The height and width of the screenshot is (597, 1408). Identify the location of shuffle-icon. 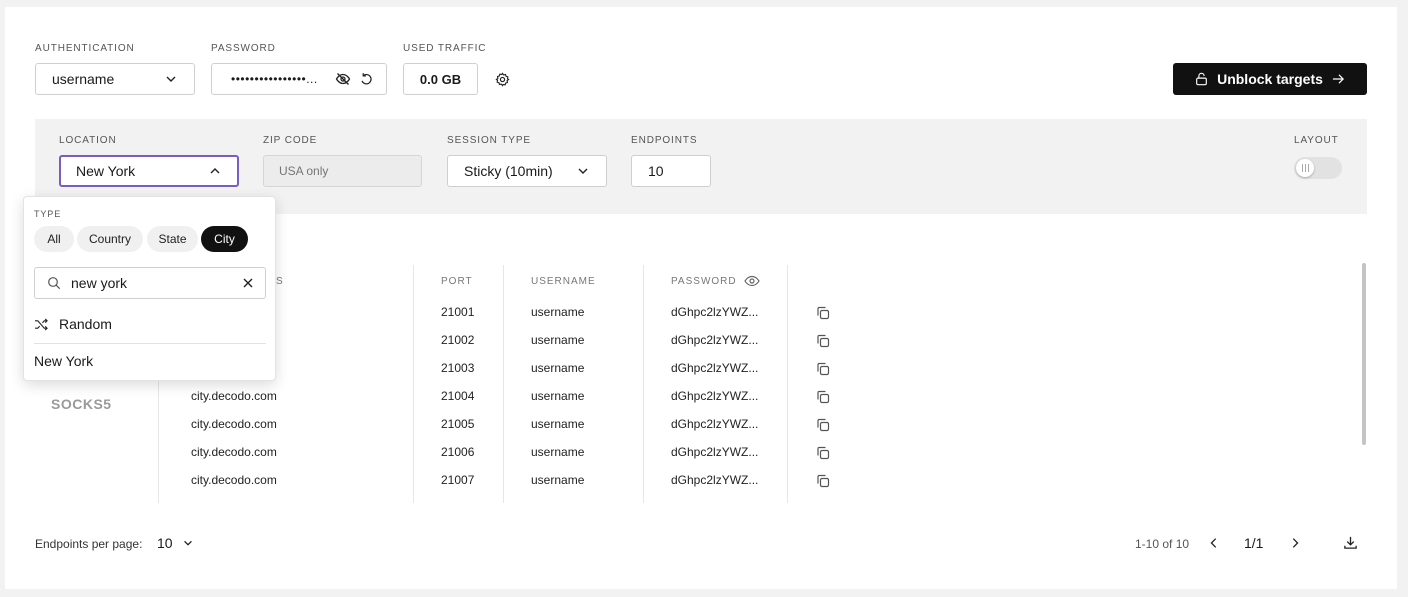
(41, 324).